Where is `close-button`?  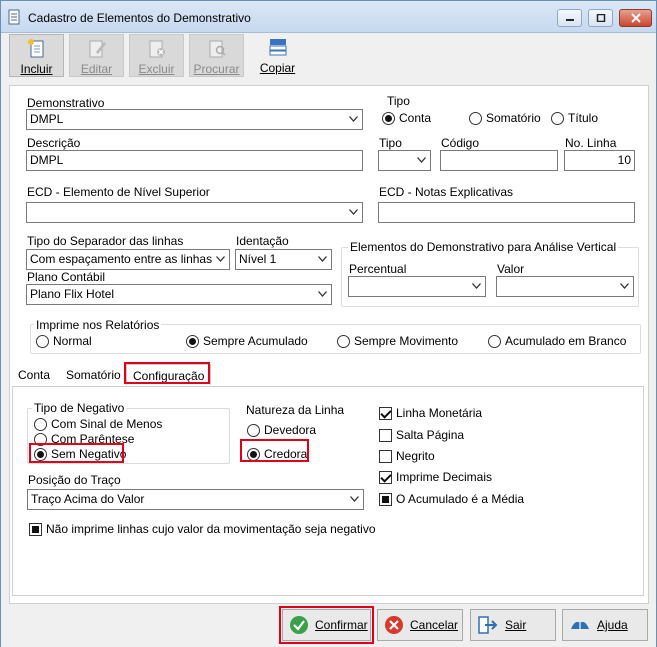
close-button is located at coordinates (635, 18).